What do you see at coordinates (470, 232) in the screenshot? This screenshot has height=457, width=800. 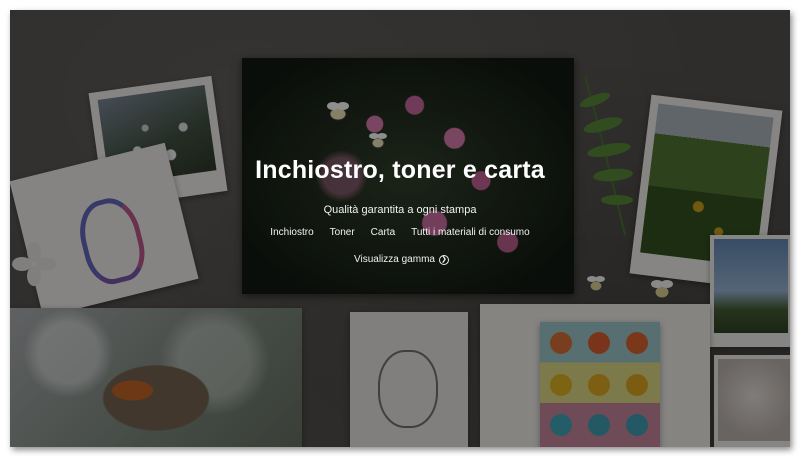 I see `link-all-supplies: Tutti i materiali di consumo` at bounding box center [470, 232].